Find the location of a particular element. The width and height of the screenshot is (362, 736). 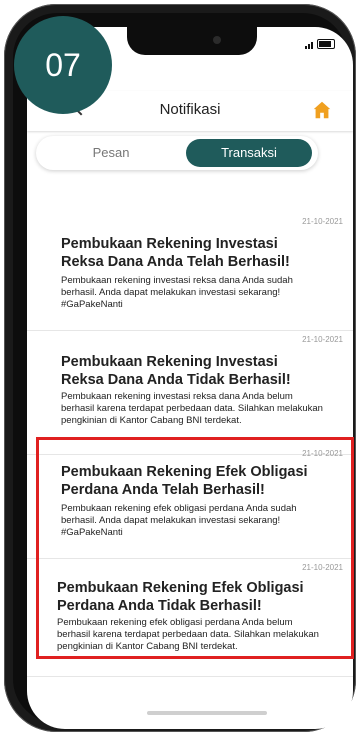

home-icon is located at coordinates (322, 110).